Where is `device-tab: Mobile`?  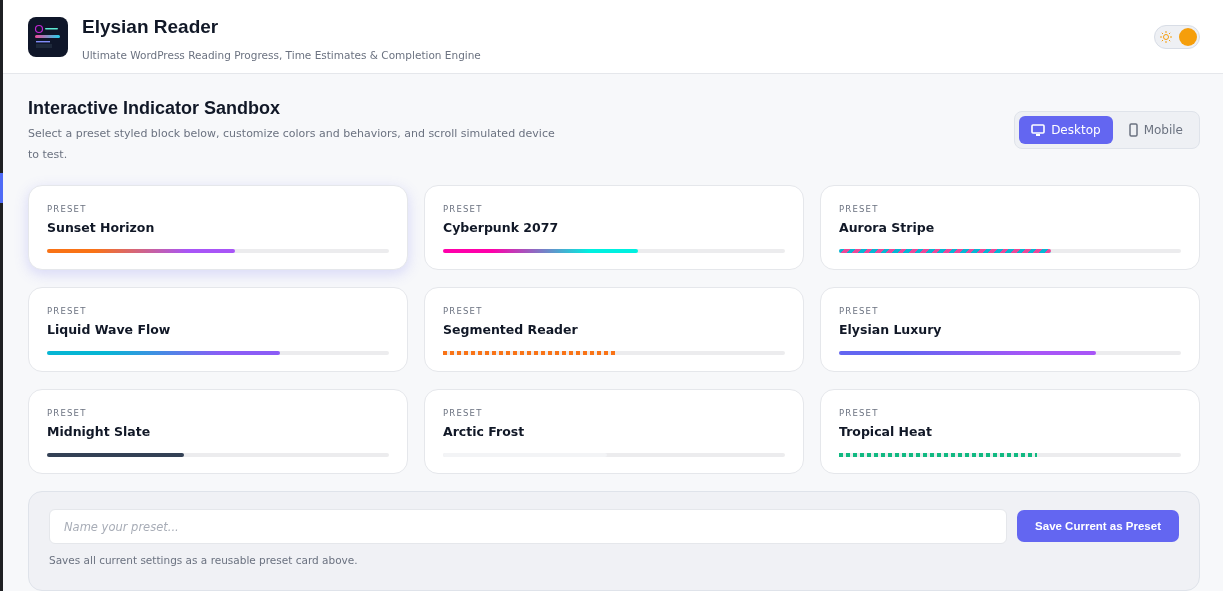
device-tab: Mobile is located at coordinates (1155, 130).